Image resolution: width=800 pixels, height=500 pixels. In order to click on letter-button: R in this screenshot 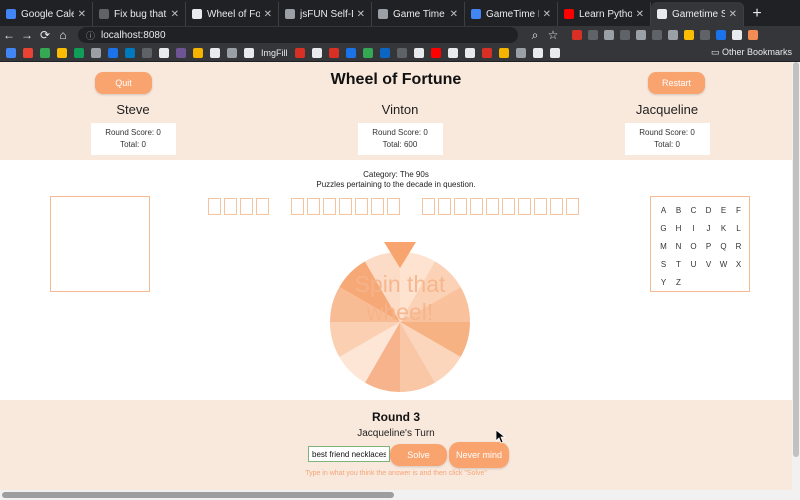, I will do `click(738, 246)`.